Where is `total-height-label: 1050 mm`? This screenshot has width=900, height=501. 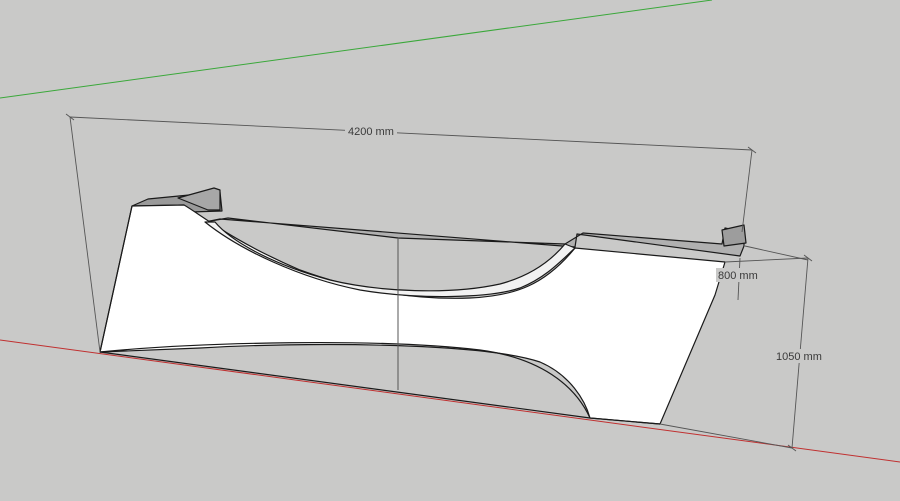
total-height-label: 1050 mm is located at coordinates (799, 357).